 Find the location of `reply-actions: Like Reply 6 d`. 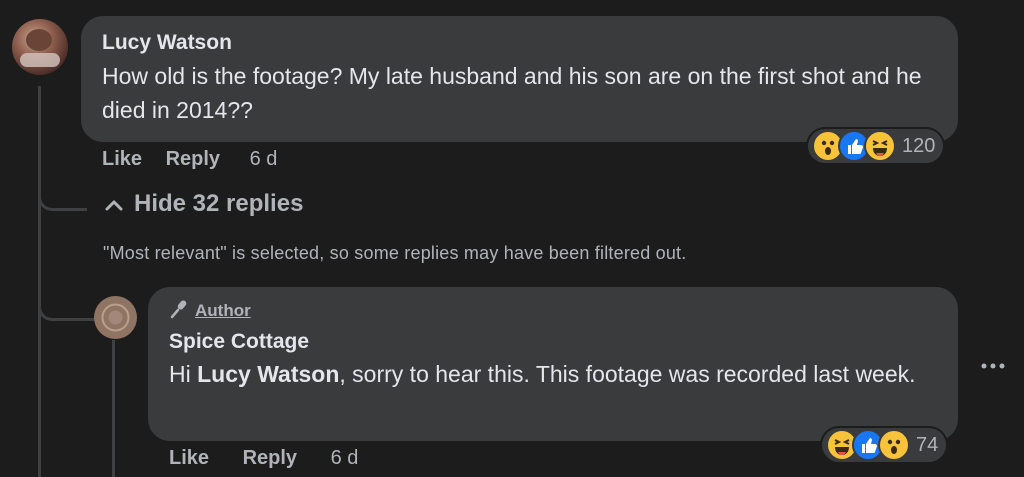

reply-actions: Like Reply 6 d is located at coordinates (263, 458).